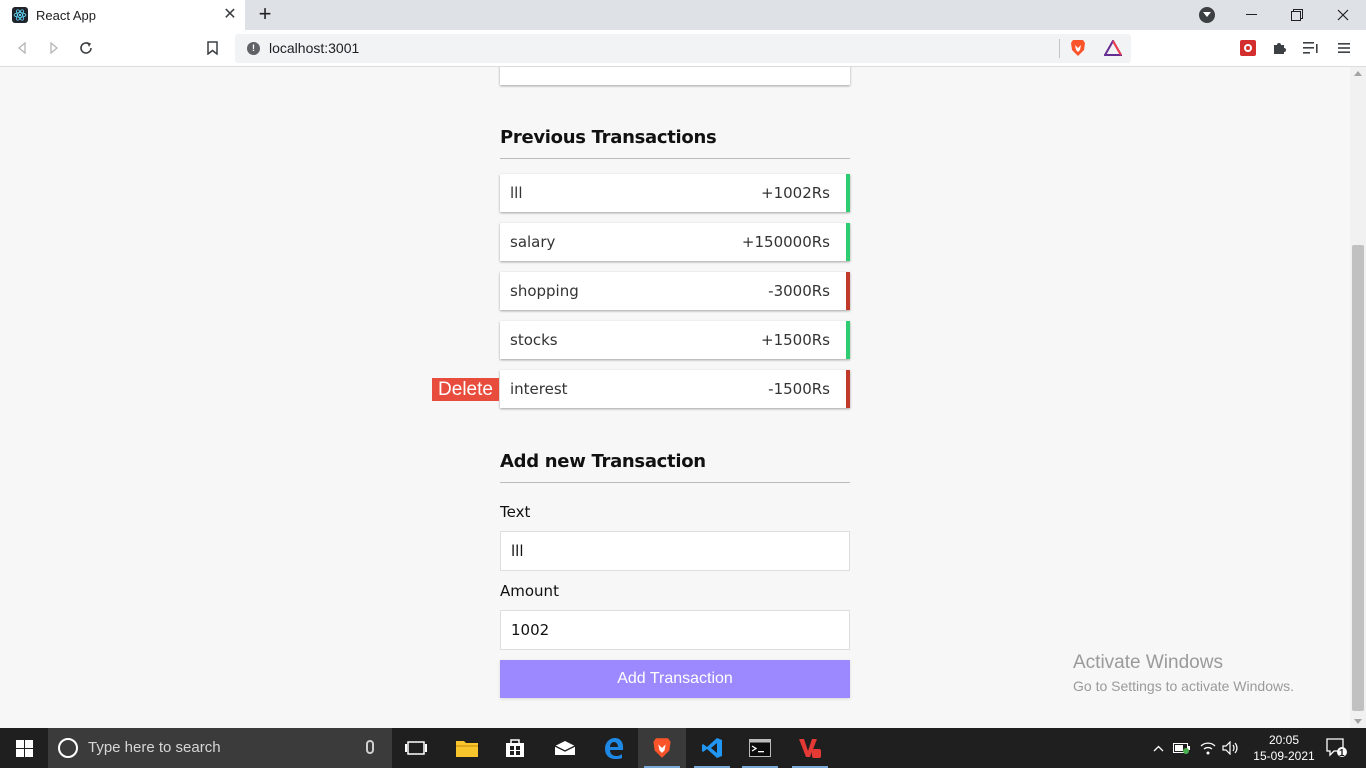 This screenshot has width=1366, height=768. Describe the element at coordinates (1059, 48) in the screenshot. I see `divider` at that location.